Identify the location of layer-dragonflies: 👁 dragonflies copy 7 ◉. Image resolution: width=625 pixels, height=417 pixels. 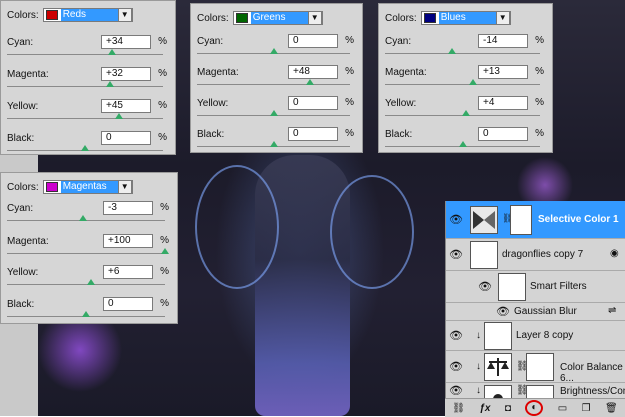
(535, 255).